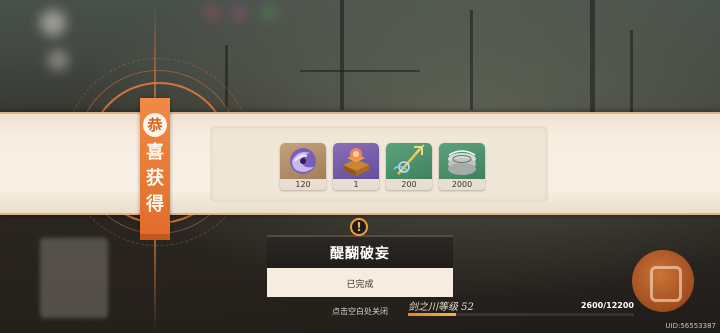 The image size is (720, 333). I want to click on tap-to-close-hint: 点击空白处关闭, so click(360, 311).